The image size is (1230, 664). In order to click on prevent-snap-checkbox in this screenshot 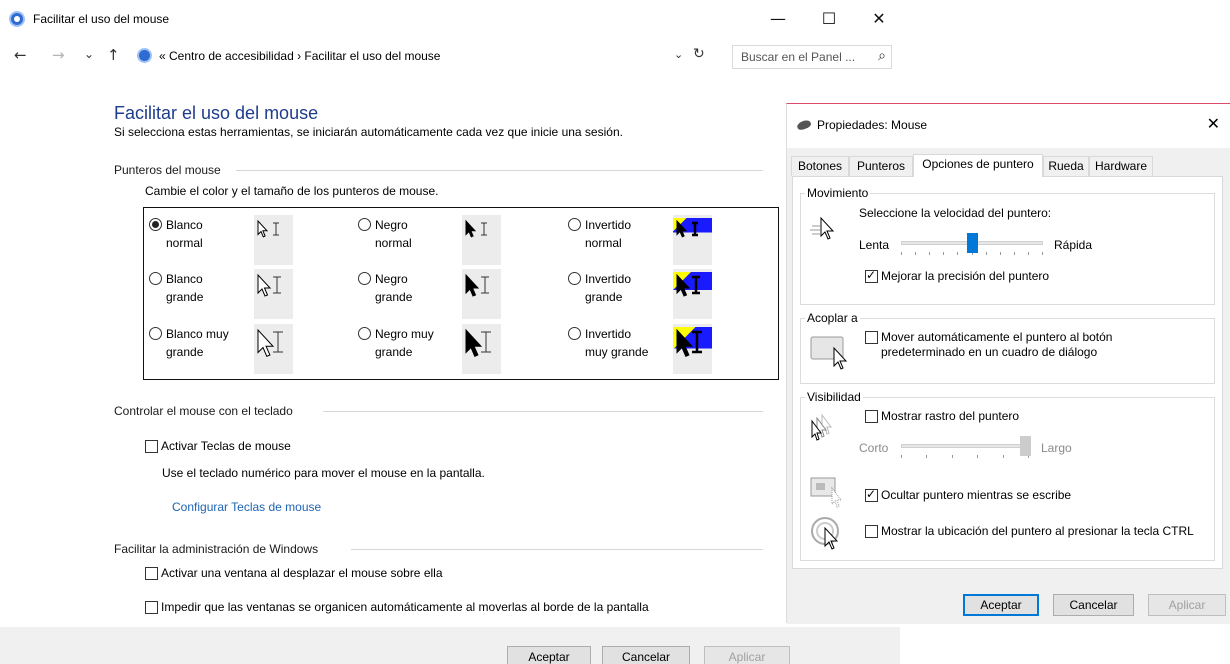, I will do `click(151, 607)`.